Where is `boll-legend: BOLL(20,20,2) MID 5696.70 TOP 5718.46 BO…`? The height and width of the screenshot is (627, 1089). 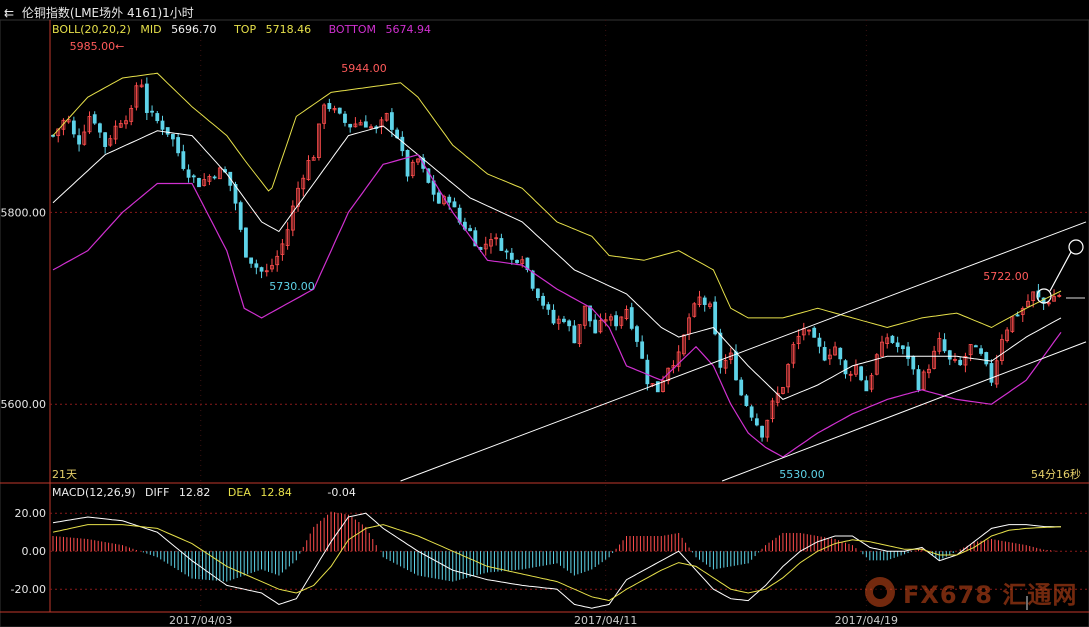 boll-legend: BOLL(20,20,2) MID 5696.70 TOP 5718.46 BO… is located at coordinates (241, 29).